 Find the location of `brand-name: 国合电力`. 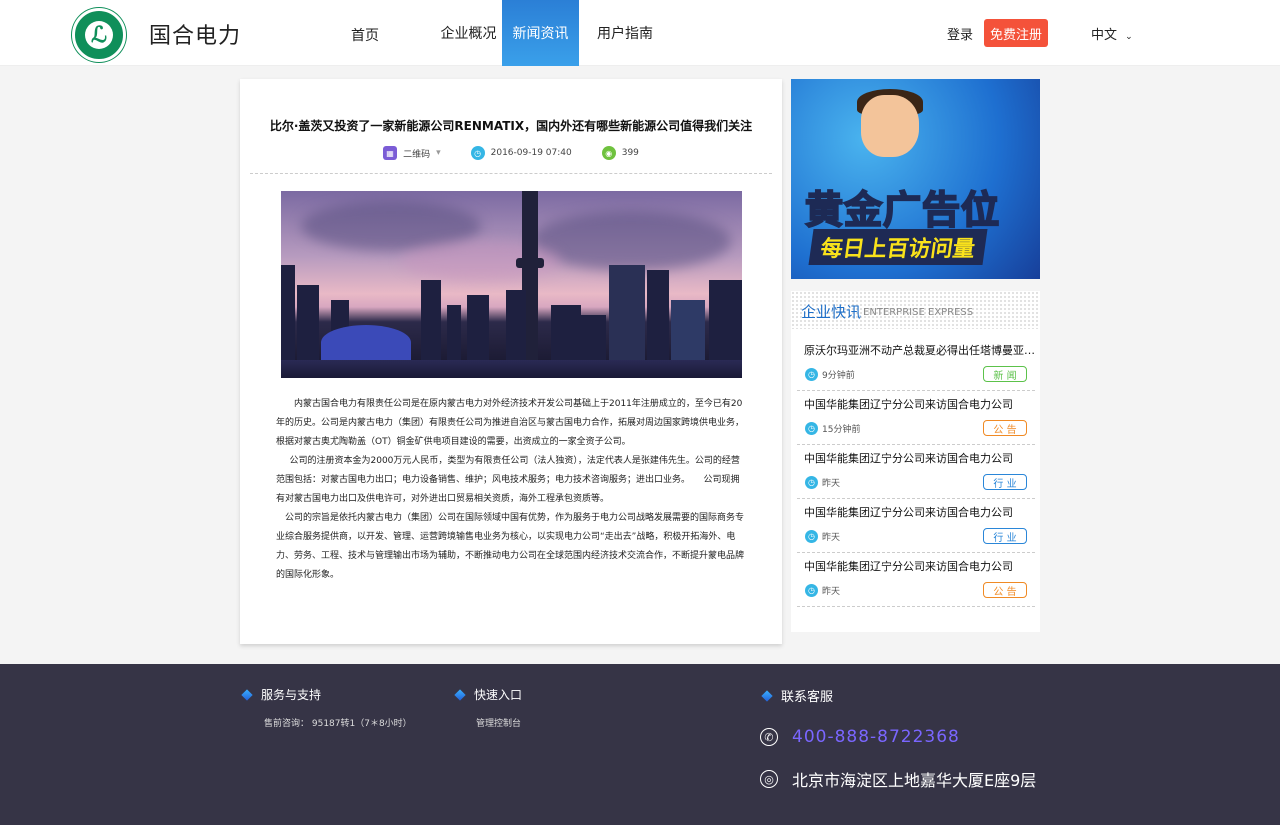

brand-name: 国合电力 is located at coordinates (195, 36).